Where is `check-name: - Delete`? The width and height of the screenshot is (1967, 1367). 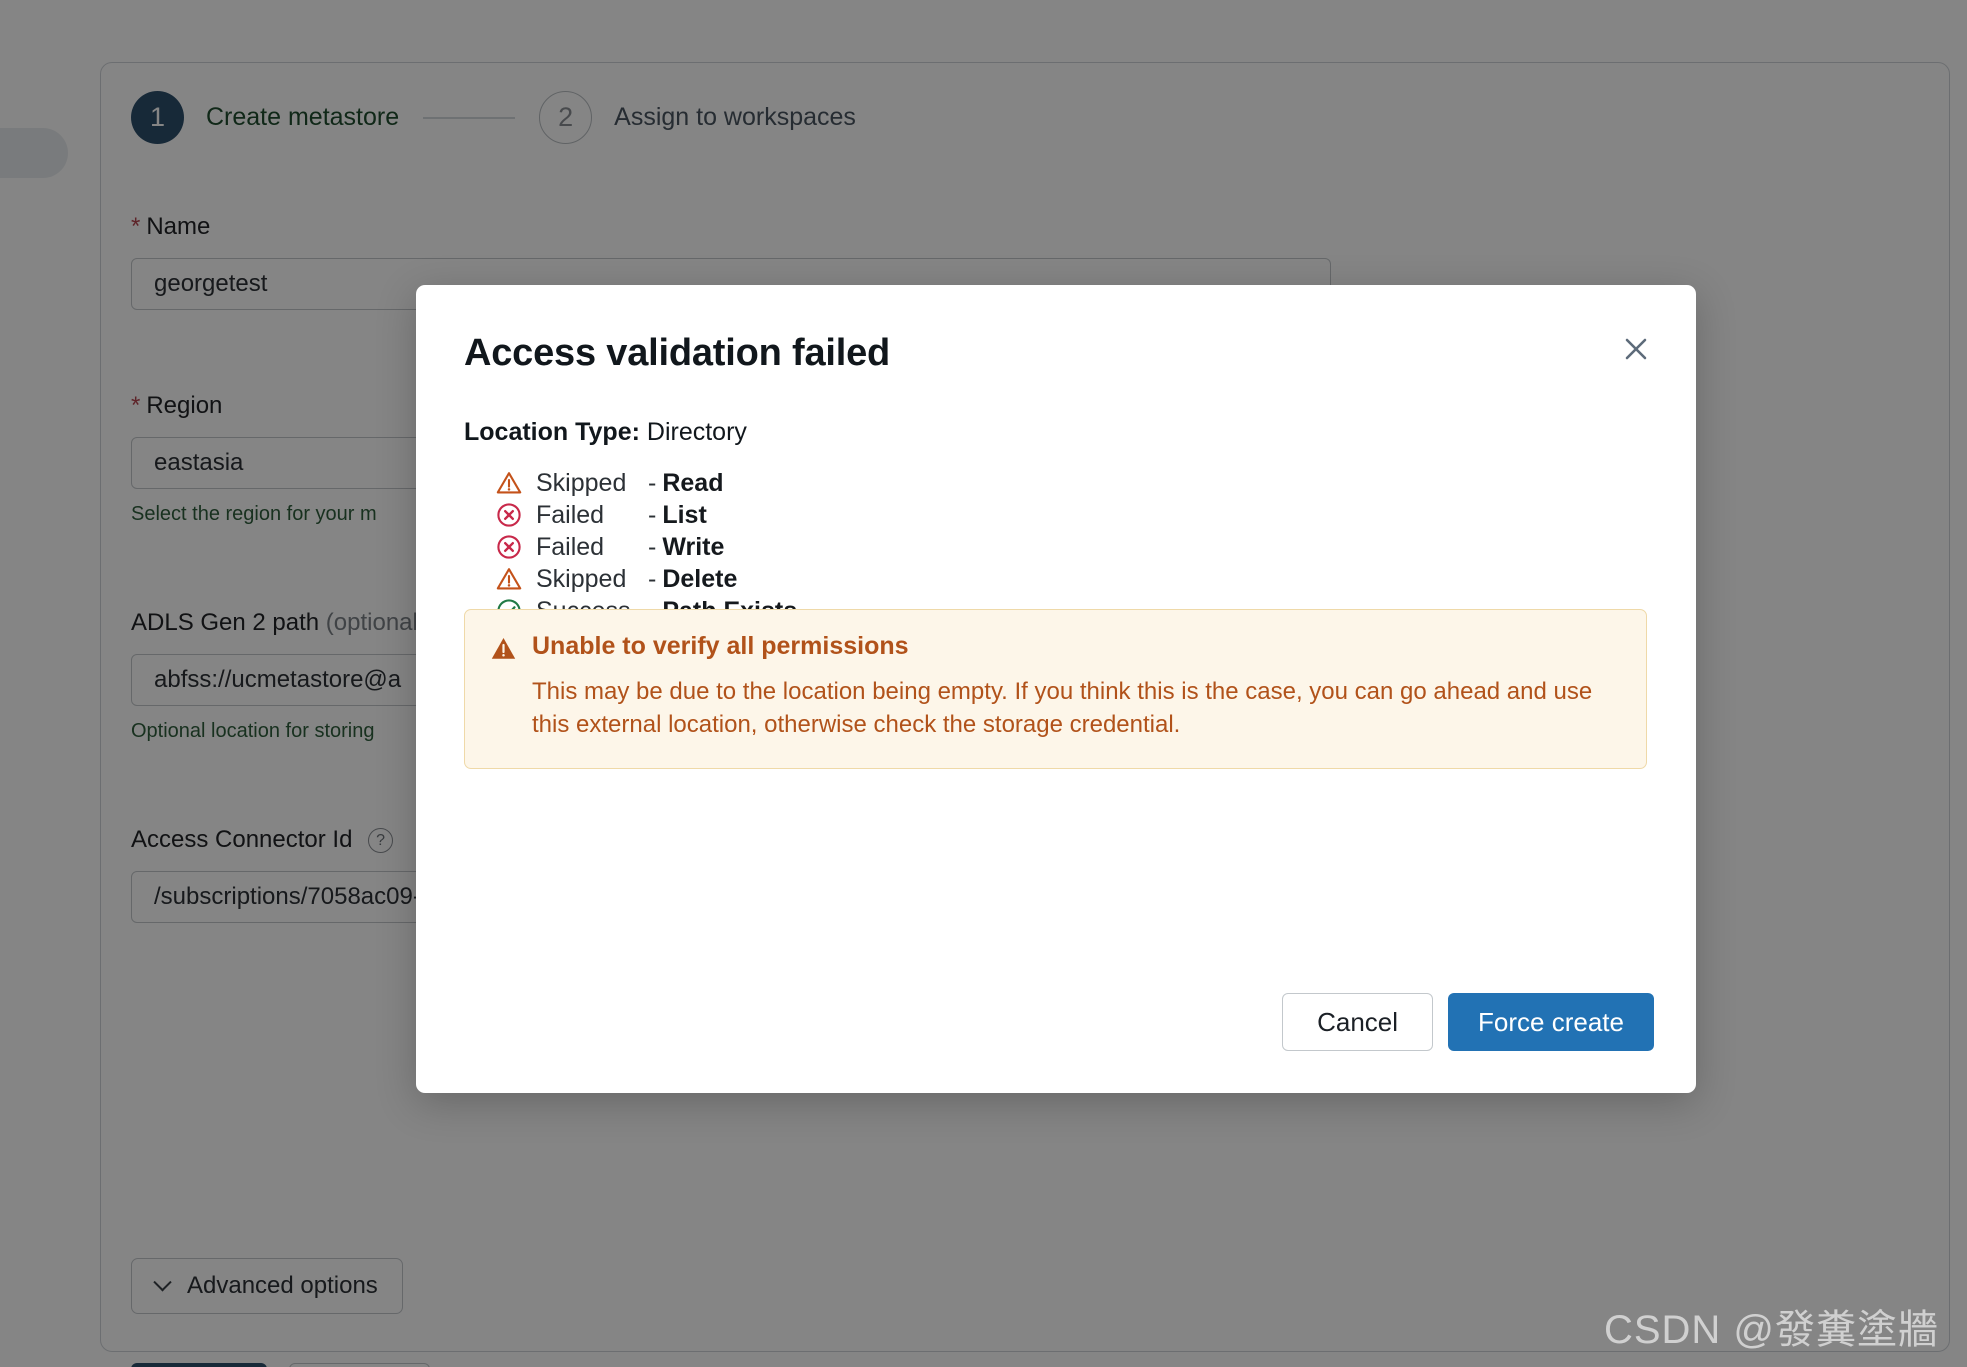 check-name: - Delete is located at coordinates (692, 579).